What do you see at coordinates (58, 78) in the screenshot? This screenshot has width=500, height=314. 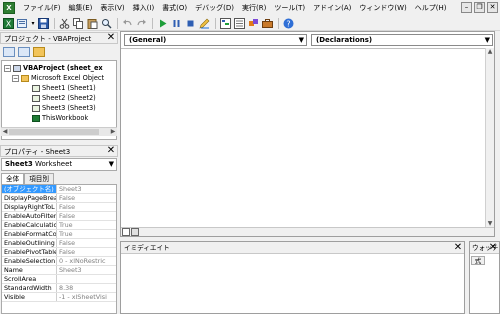 I see `tree-node-folder: − Microsoft Excel Object` at bounding box center [58, 78].